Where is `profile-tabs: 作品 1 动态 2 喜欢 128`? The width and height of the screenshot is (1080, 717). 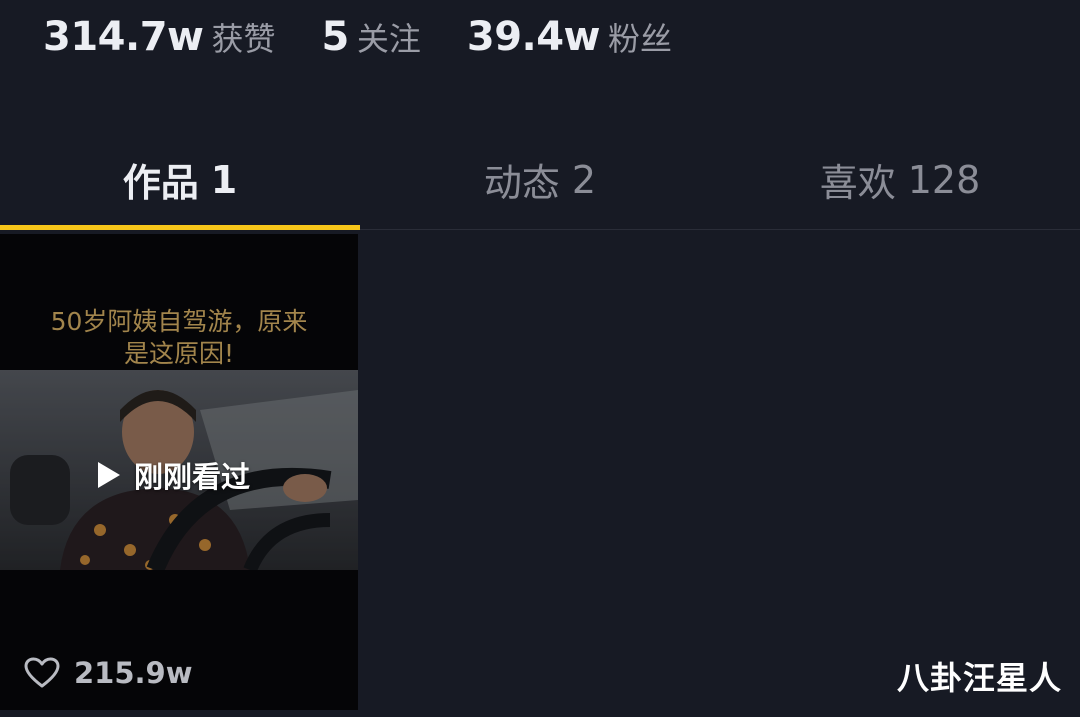
profile-tabs: 作品 1 动态 2 喜欢 128 is located at coordinates (540, 180).